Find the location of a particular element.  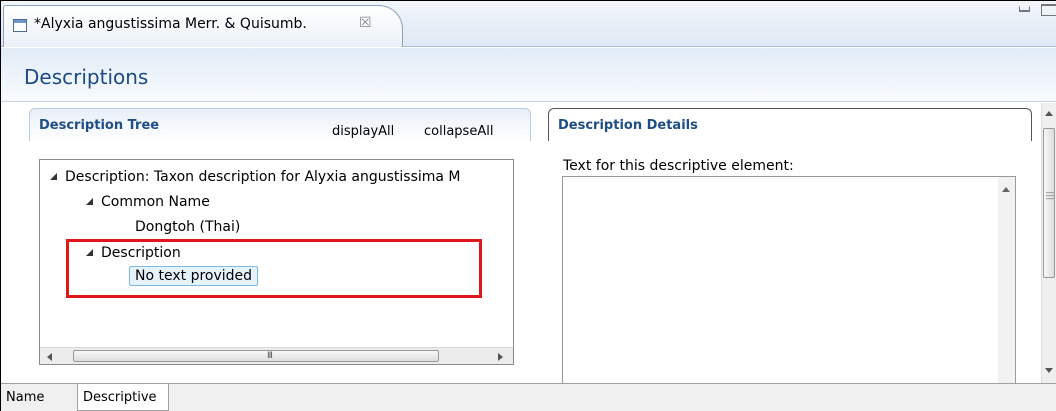

text-field-label: Text for this descriptive element: is located at coordinates (678, 166).